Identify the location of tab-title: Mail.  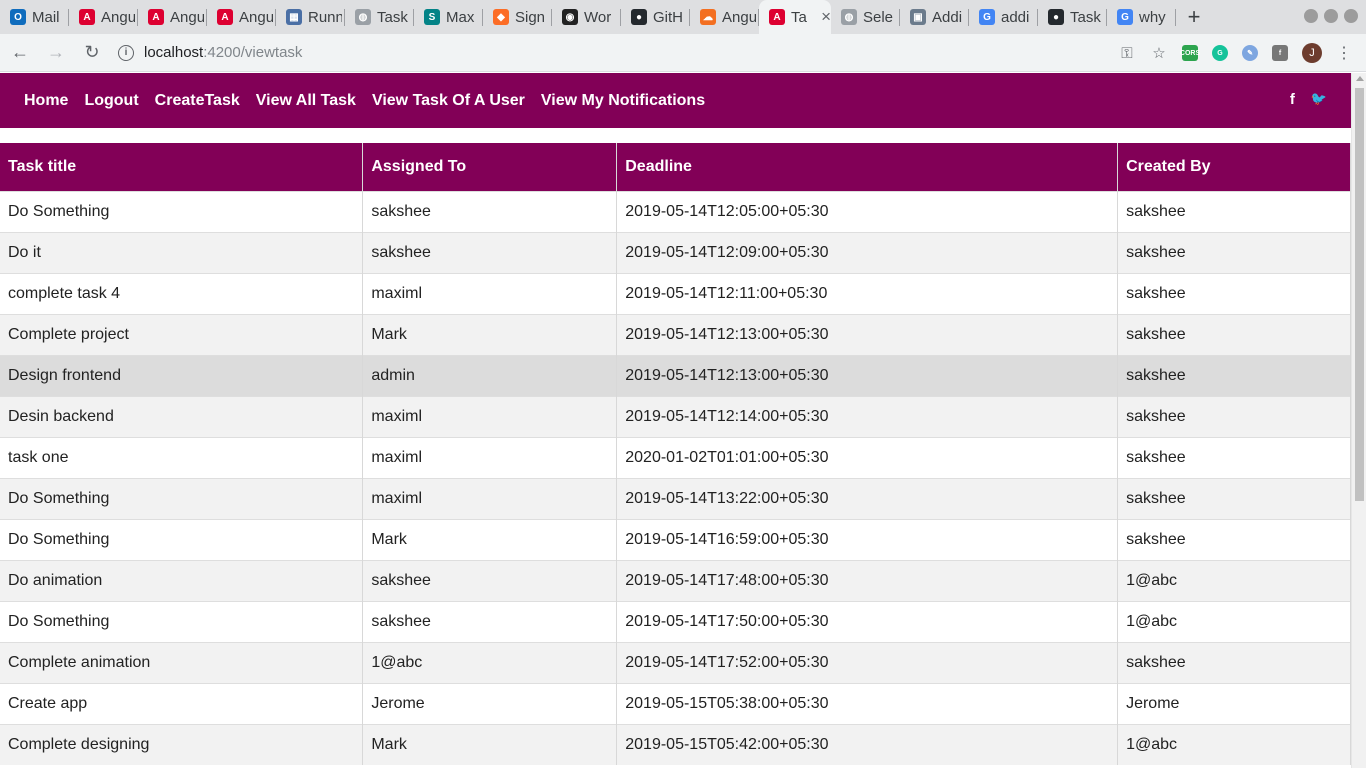
(46, 17).